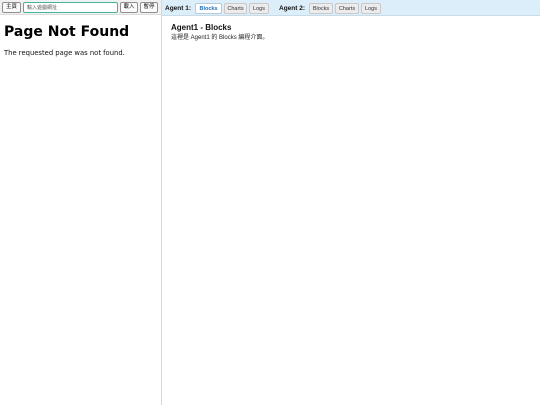 The height and width of the screenshot is (405, 540). What do you see at coordinates (64, 53) in the screenshot?
I see `page-not-found-message: The requested page was not found.` at bounding box center [64, 53].